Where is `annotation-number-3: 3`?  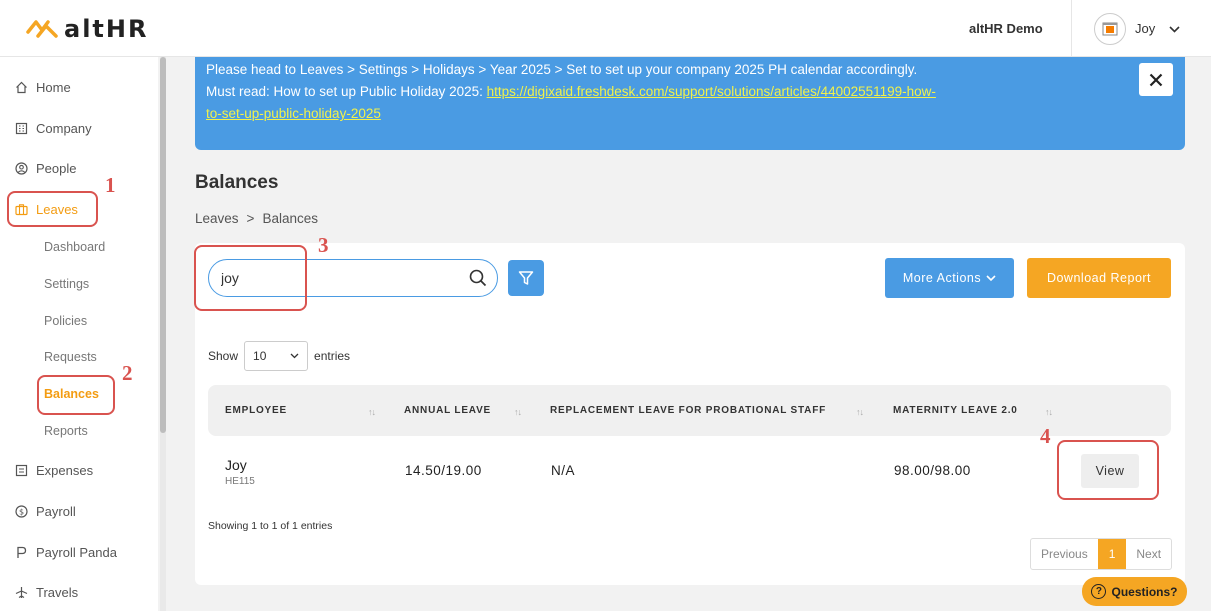
annotation-number-3: 3 is located at coordinates (323, 245).